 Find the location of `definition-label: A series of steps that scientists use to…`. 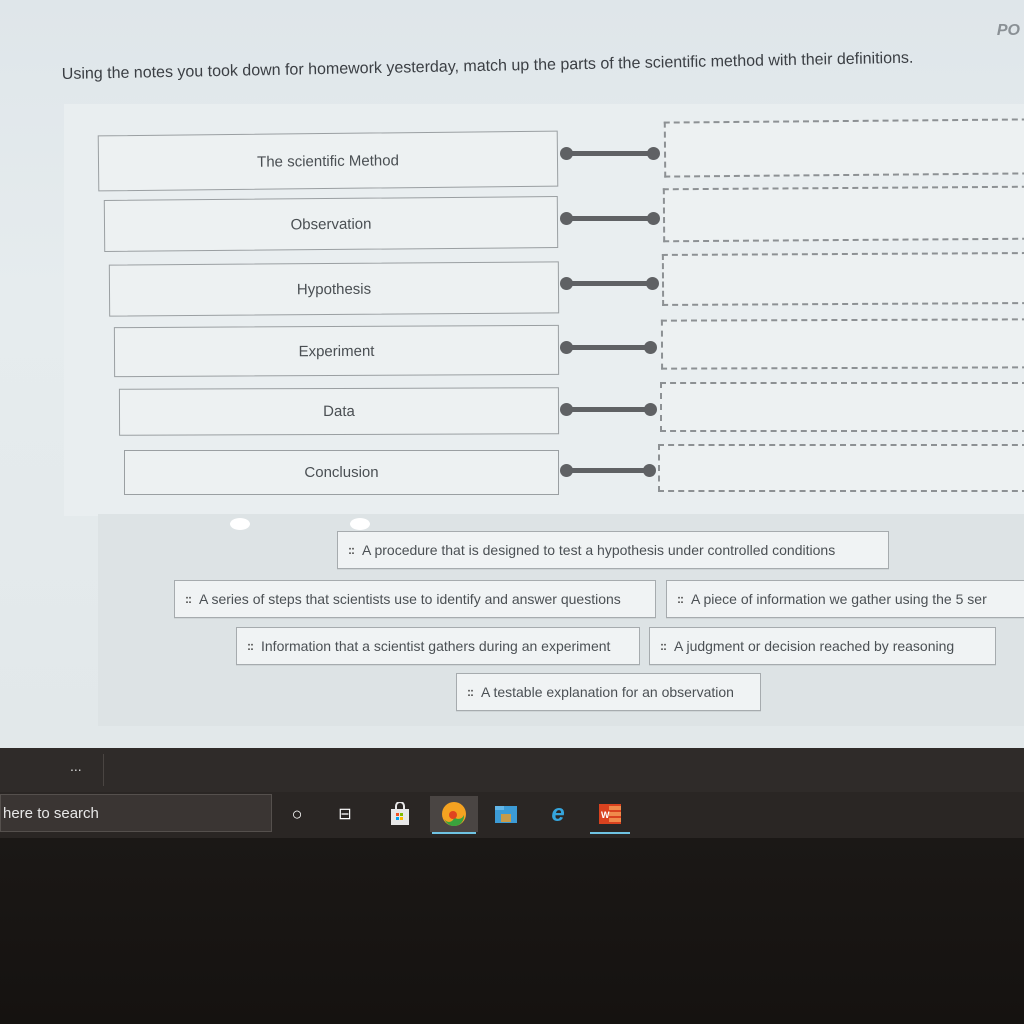

definition-label: A series of steps that scientists use to… is located at coordinates (410, 599).